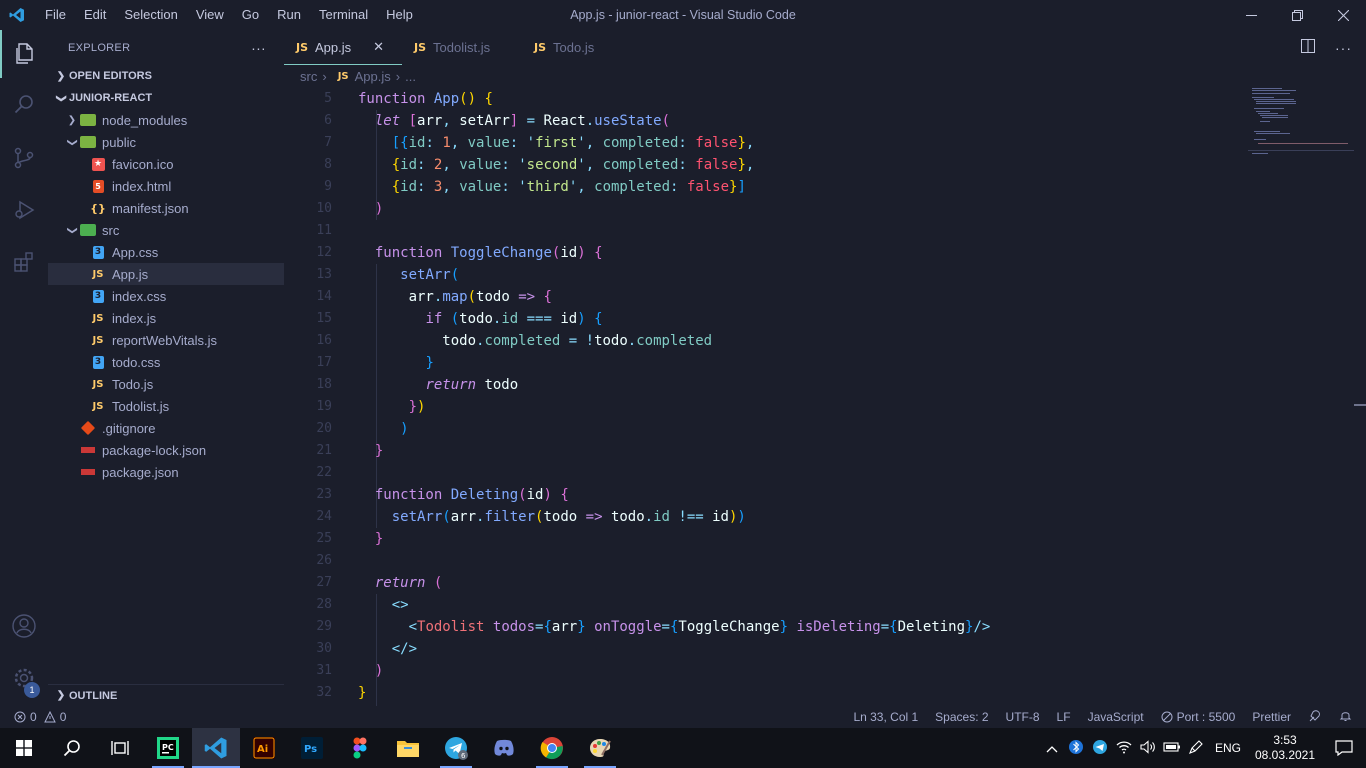 The image size is (1366, 768). I want to click on taskbar-illustrator: Ai, so click(264, 748).